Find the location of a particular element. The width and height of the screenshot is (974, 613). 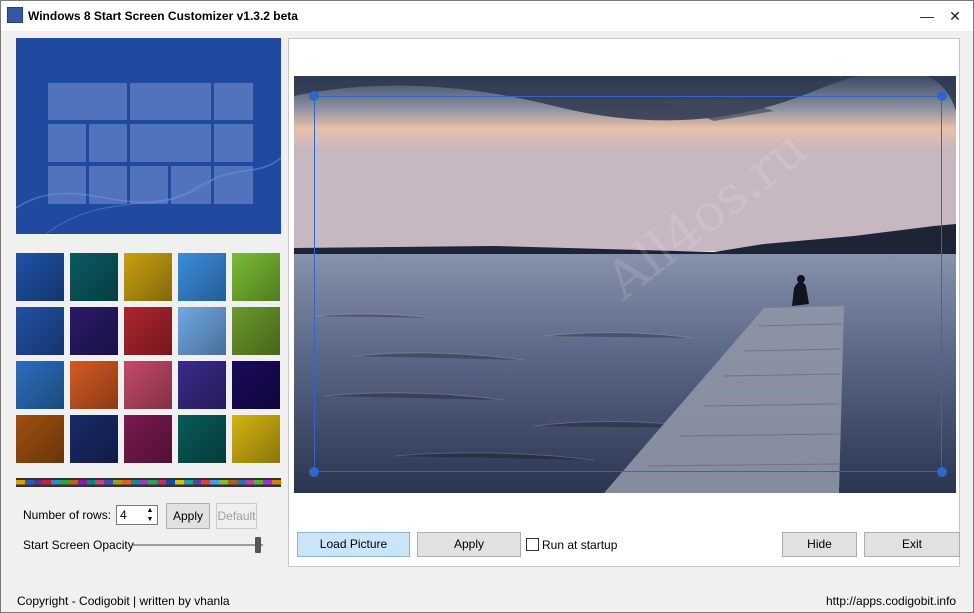

background-swatch-blue-feather is located at coordinates (94, 439).